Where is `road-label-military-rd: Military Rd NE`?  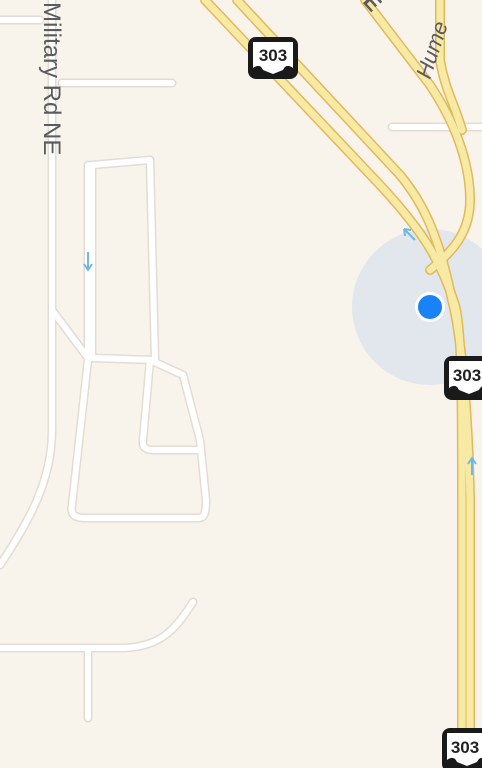 road-label-military-rd: Military Rd NE is located at coordinates (51, 78).